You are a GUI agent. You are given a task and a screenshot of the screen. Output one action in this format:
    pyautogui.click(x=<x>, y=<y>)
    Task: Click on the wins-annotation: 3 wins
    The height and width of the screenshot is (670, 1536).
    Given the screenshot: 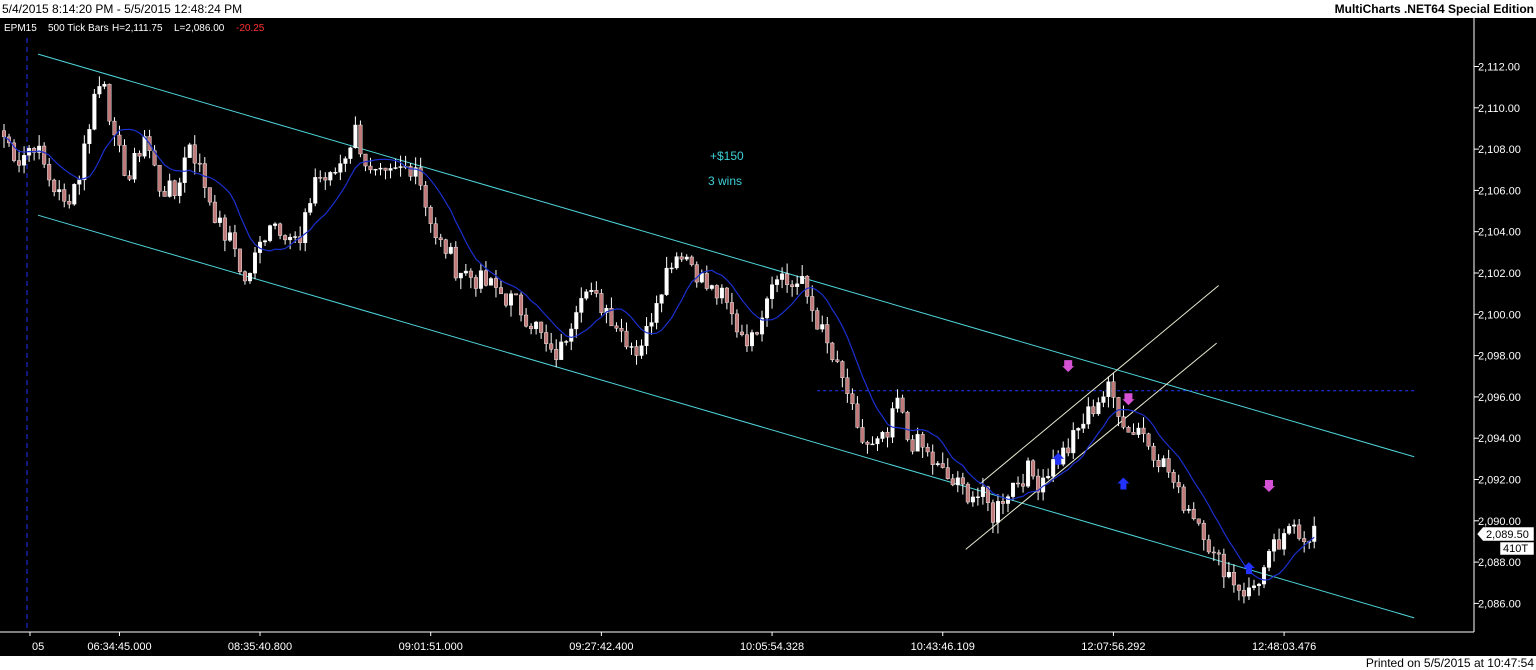 What is the action you would take?
    pyautogui.click(x=725, y=181)
    